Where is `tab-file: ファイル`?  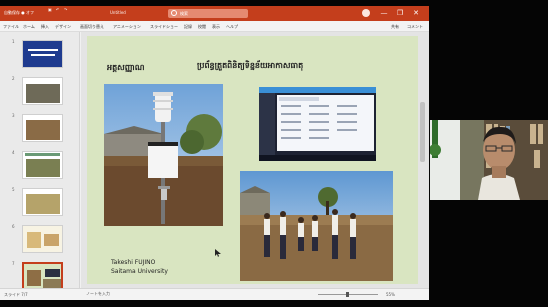
tab-file: ファイル is located at coordinates (11, 26).